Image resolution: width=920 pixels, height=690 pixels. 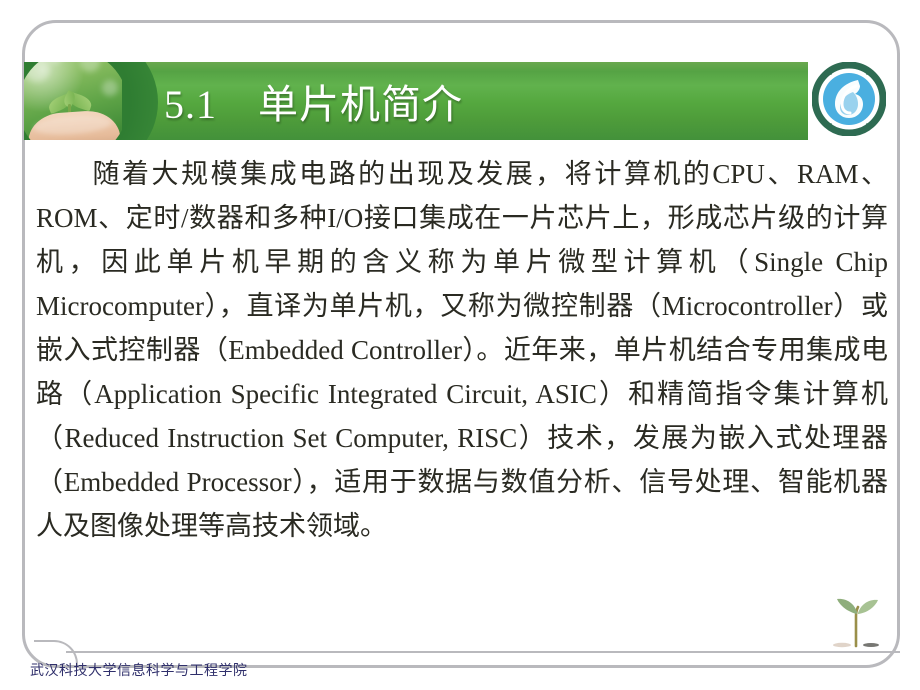 I want to click on seedling-photo, so click(x=73, y=101).